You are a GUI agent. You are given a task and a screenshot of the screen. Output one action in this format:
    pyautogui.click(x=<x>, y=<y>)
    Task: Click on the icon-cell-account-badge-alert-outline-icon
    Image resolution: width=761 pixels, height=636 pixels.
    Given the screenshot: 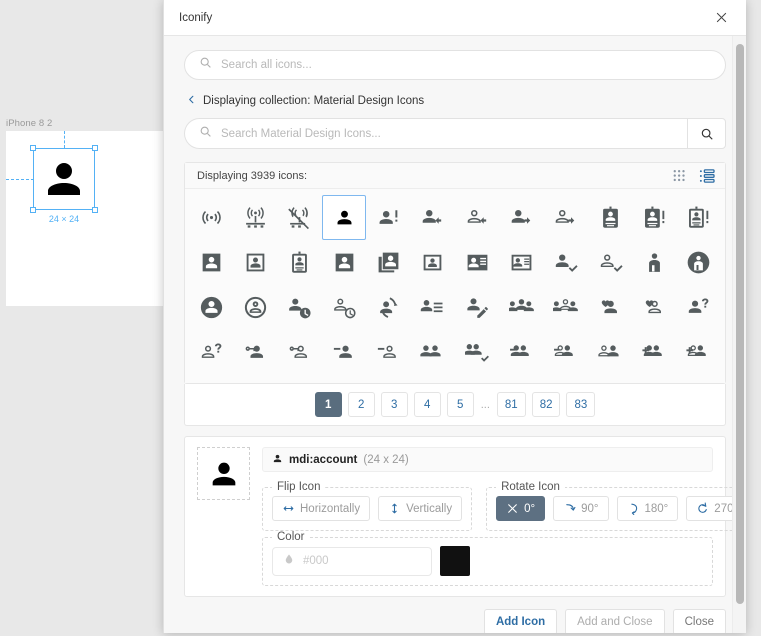 What is the action you would take?
    pyautogui.click(x=699, y=217)
    